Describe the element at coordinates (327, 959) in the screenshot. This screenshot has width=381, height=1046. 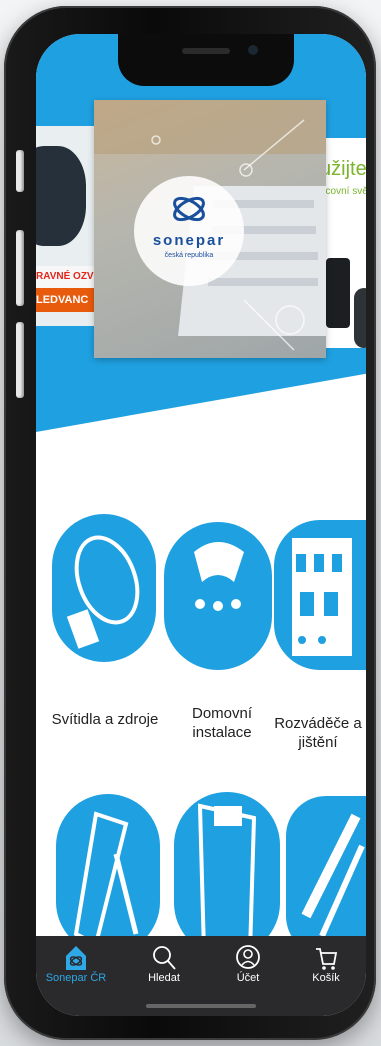
I see `cart-icon` at that location.